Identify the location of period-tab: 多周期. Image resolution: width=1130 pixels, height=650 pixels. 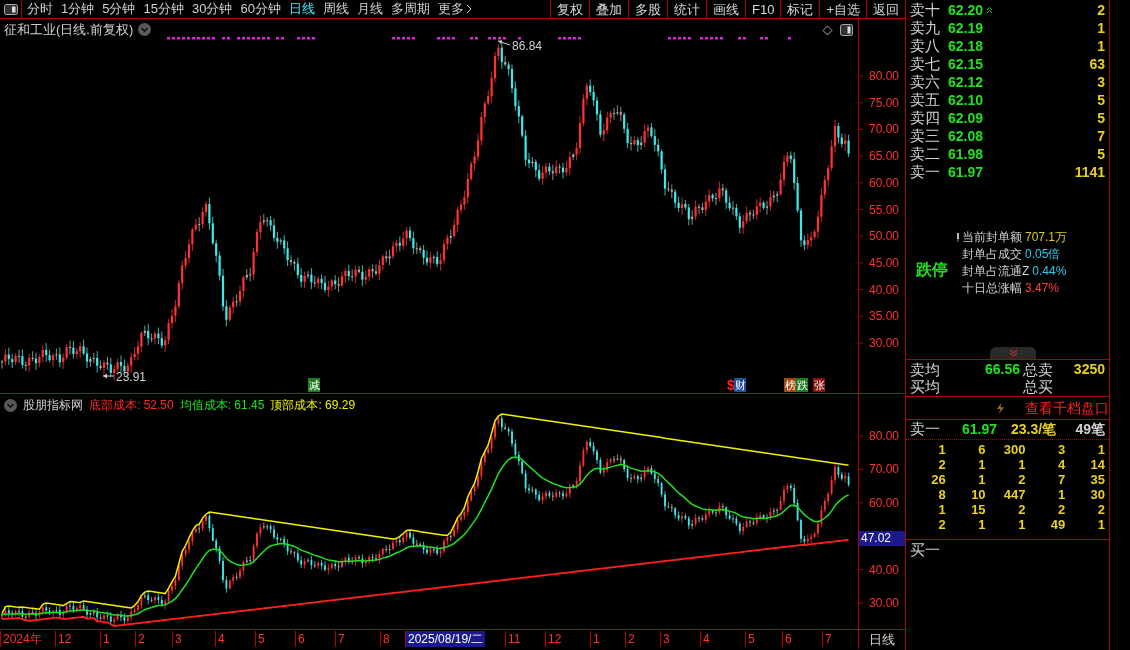
(410, 9).